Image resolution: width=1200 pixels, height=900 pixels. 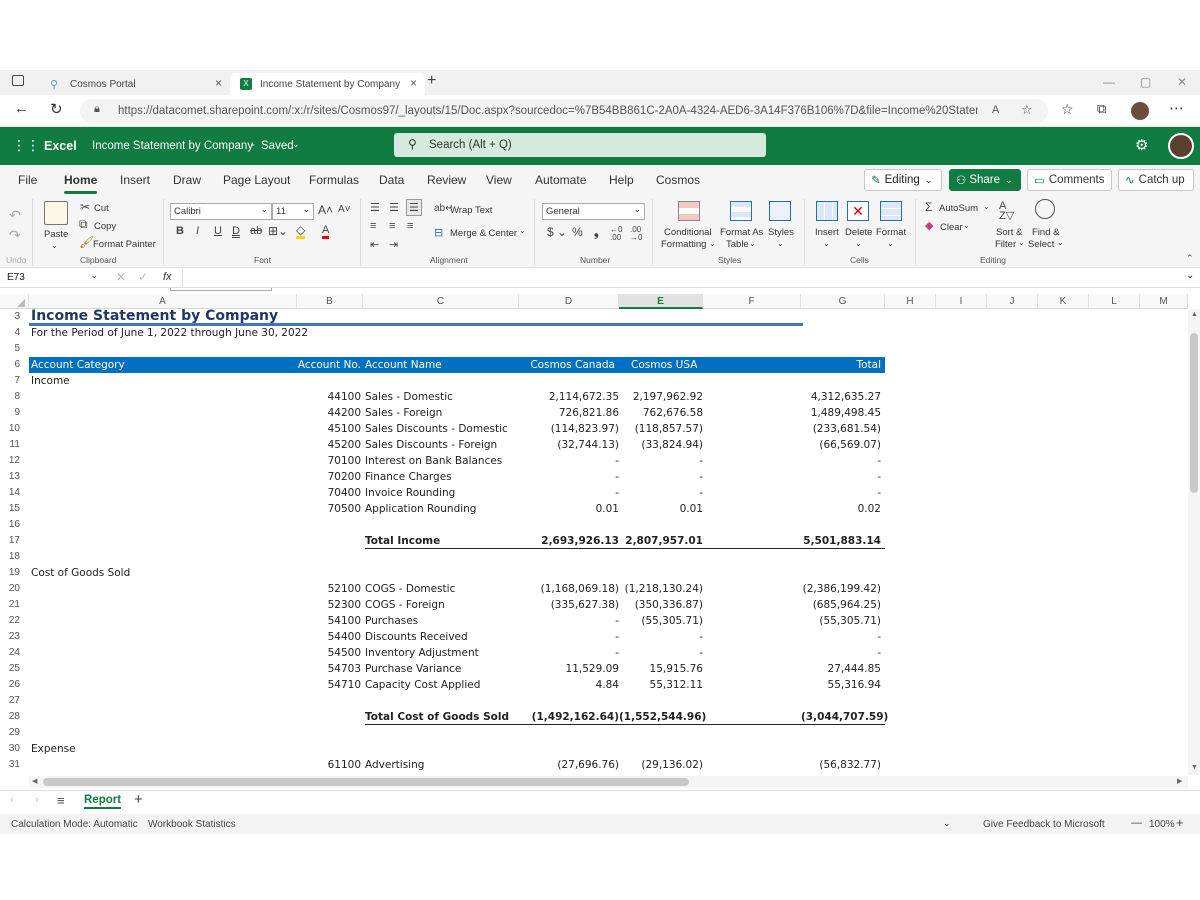 I want to click on row-header: 31, so click(x=13, y=765).